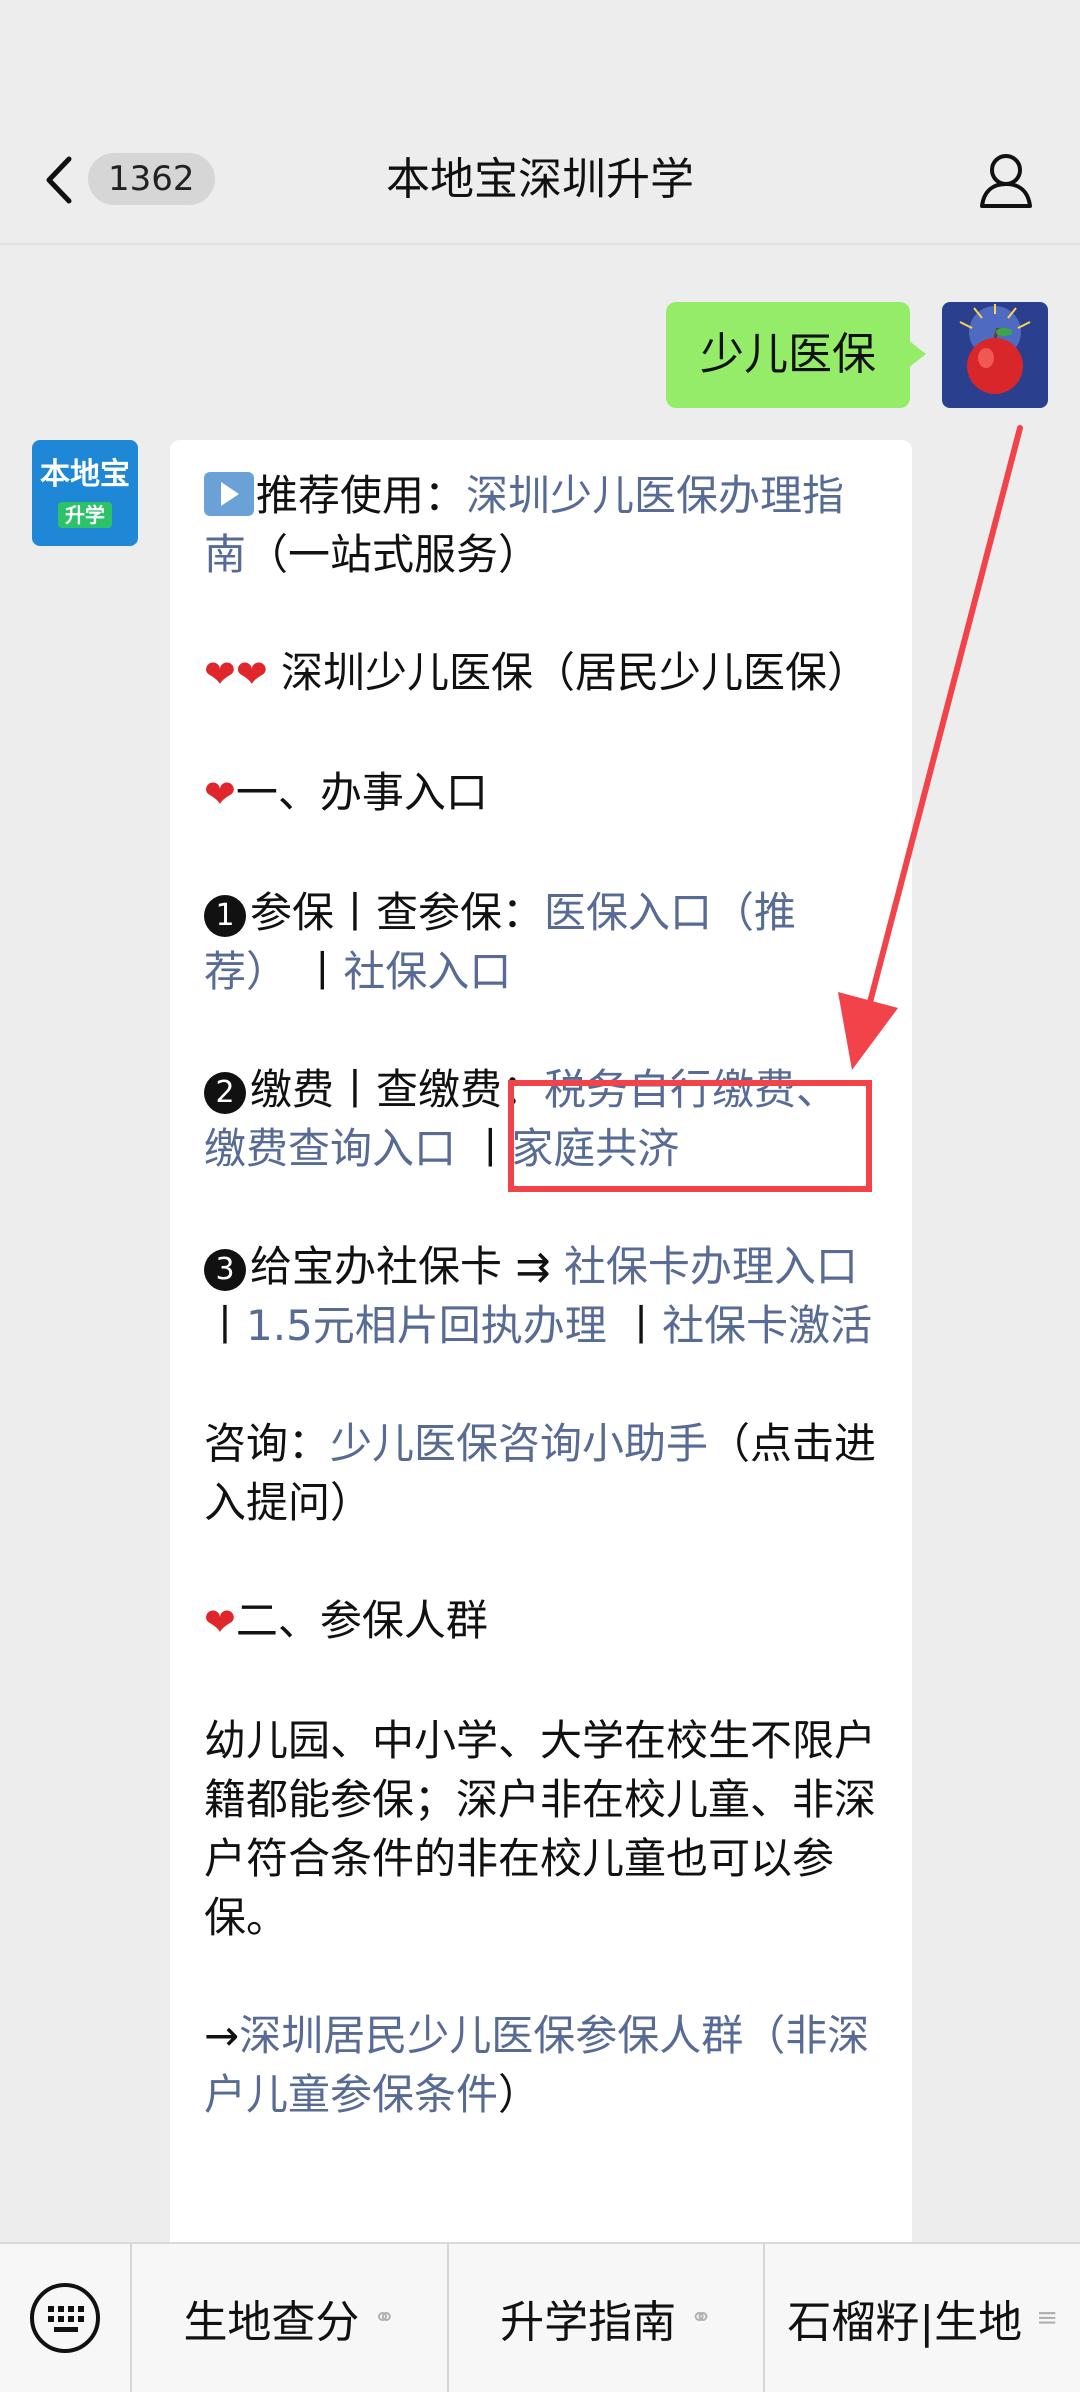 This screenshot has height=2392, width=1080. Describe the element at coordinates (225, 916) in the screenshot. I see `number-1-icon: 1` at that location.